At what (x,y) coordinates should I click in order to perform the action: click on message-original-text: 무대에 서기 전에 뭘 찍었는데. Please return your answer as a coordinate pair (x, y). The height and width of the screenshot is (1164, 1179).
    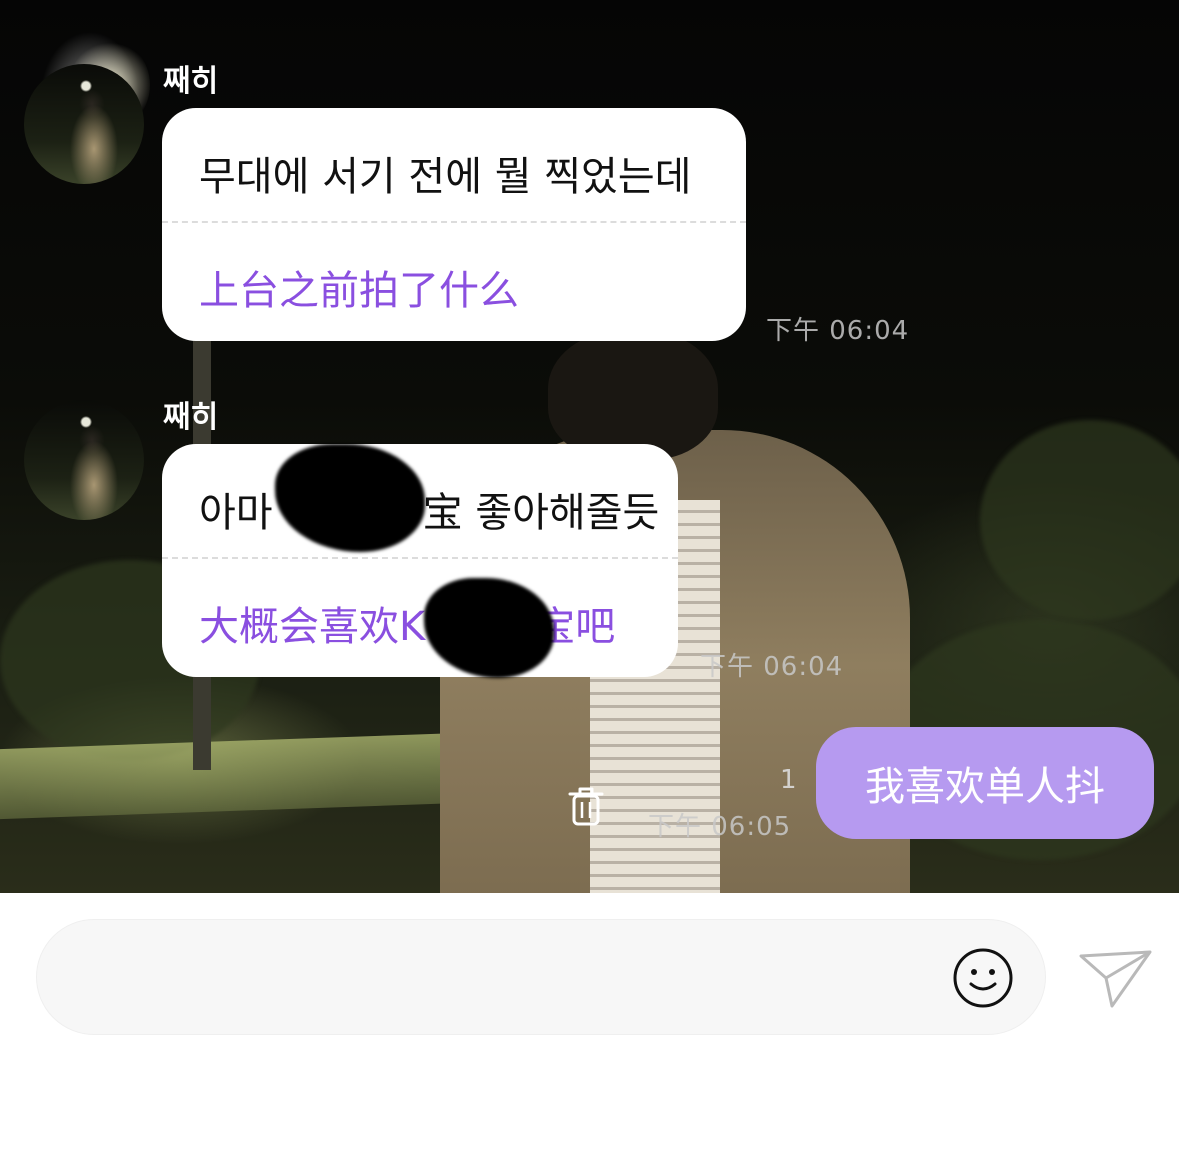
    Looking at the image, I should click on (445, 177).